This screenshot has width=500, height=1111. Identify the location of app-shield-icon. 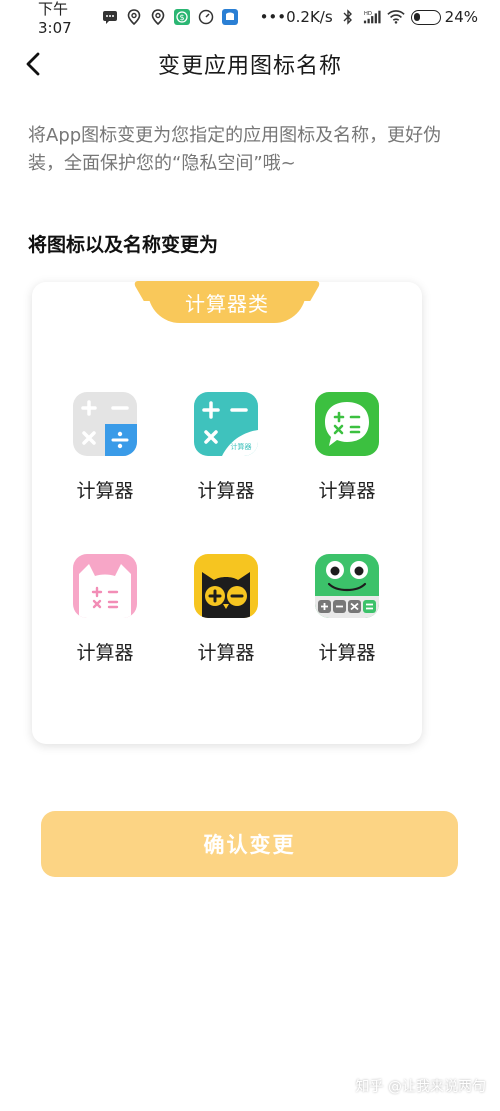
(229, 17).